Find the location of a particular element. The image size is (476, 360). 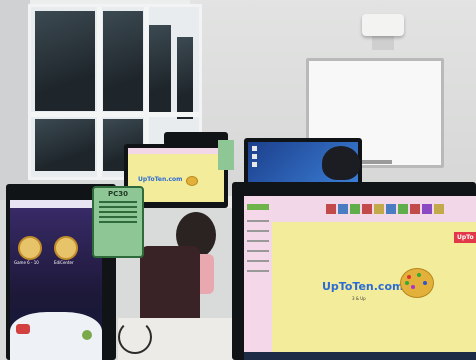

left-wall is located at coordinates (15, 100).